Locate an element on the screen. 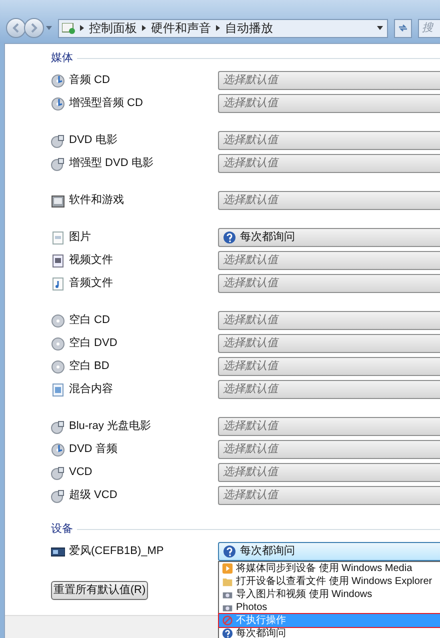 Image resolution: width=440 pixels, height=638 pixels. reset-defaults-button: 重置所有默认值(R) is located at coordinates (99, 590).